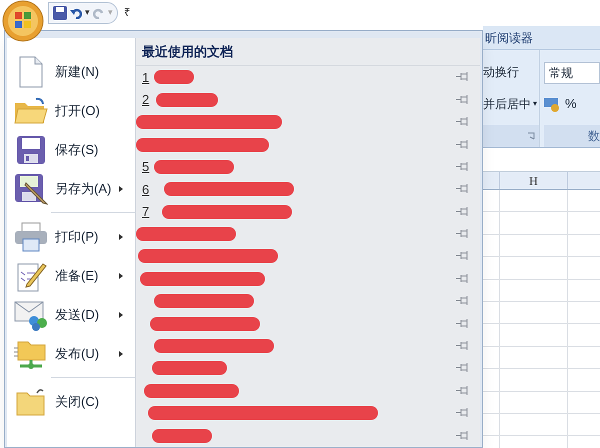 This screenshot has width=600, height=448. What do you see at coordinates (76, 13) in the screenshot?
I see `undo-icon` at bounding box center [76, 13].